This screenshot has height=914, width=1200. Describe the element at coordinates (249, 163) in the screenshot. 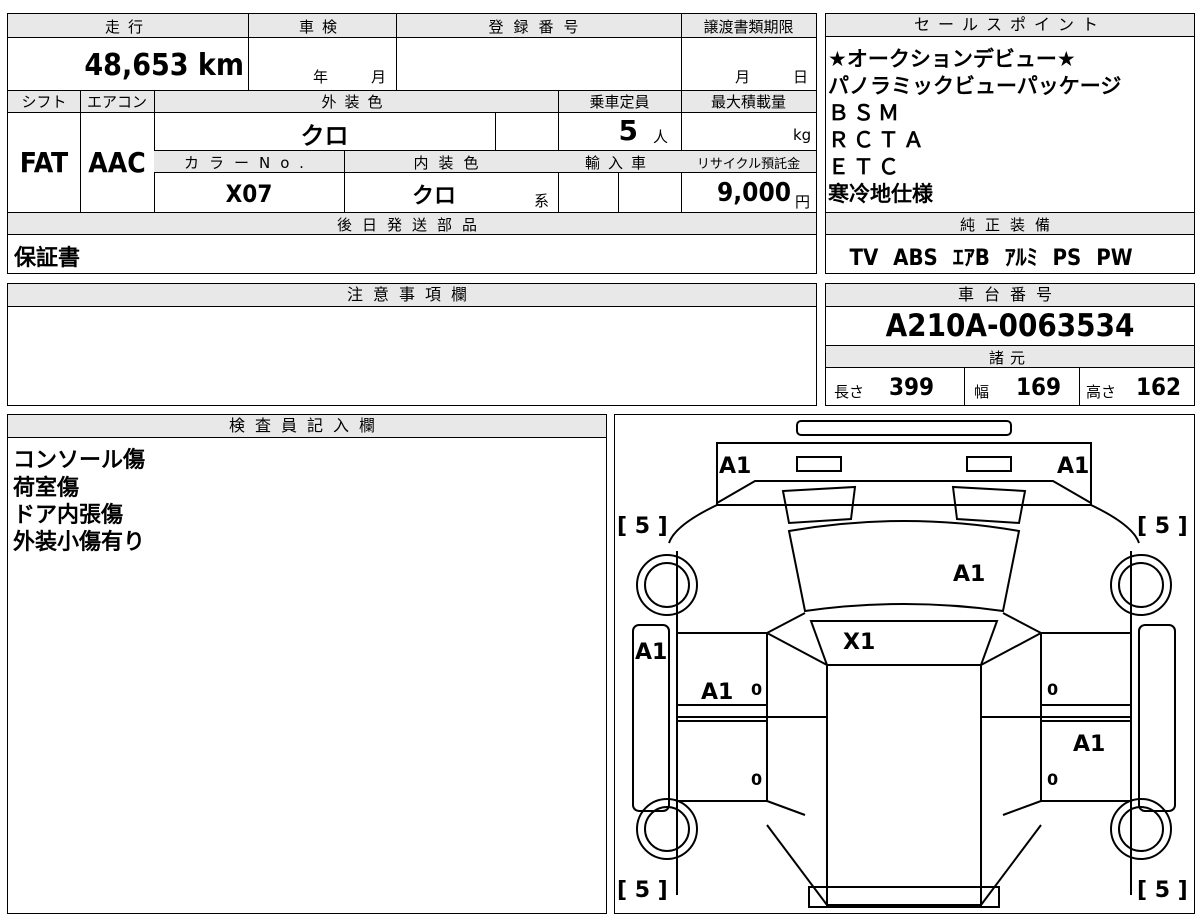

I see `header-color-no: カラーNo.` at that location.